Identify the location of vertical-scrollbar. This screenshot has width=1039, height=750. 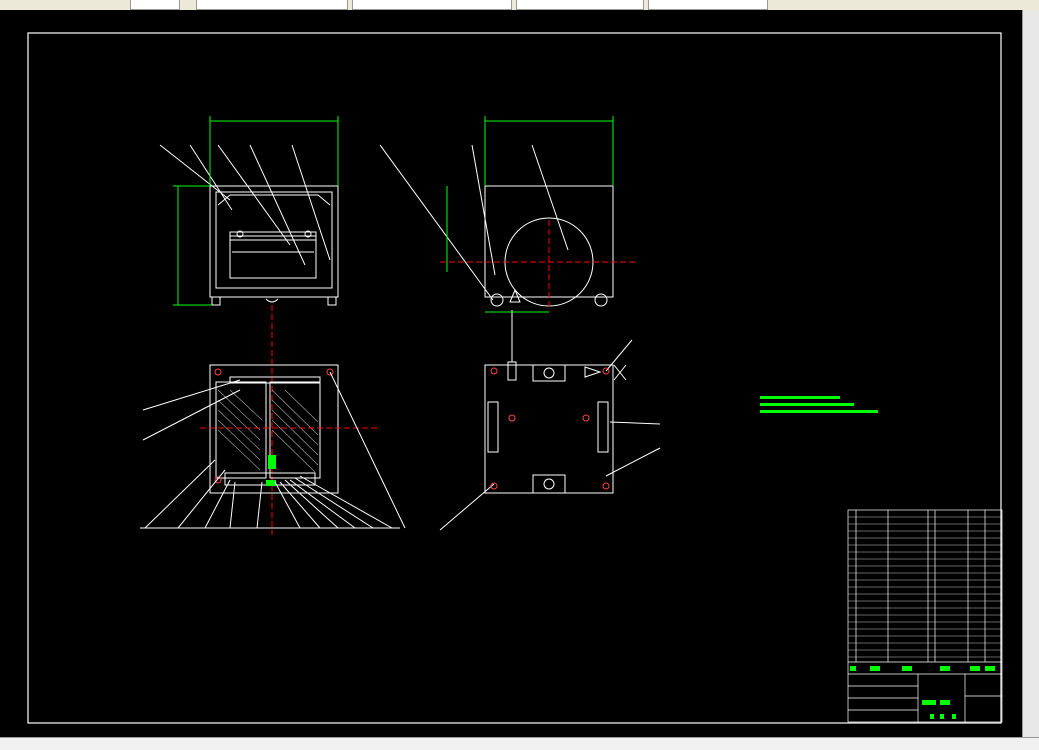
(1030, 373).